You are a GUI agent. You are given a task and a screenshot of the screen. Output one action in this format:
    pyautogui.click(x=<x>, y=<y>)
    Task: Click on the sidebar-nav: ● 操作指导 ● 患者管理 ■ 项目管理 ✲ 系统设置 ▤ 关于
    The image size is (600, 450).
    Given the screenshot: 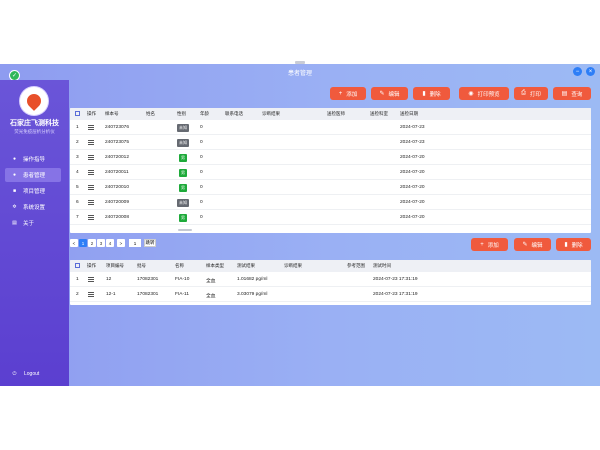 What is the action you would take?
    pyautogui.click(x=33, y=192)
    